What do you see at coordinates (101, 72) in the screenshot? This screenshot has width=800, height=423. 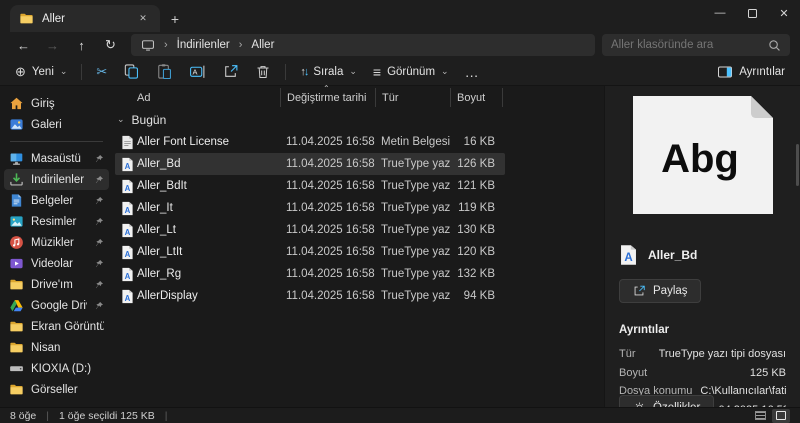 I see `cut-button: ✂` at bounding box center [101, 72].